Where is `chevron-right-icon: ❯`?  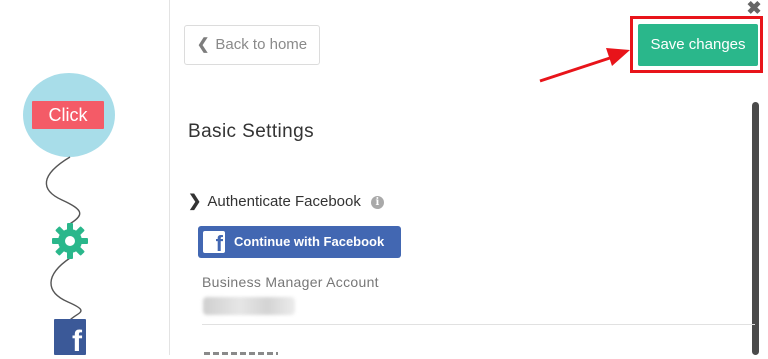
chevron-right-icon: ❯ is located at coordinates (195, 201).